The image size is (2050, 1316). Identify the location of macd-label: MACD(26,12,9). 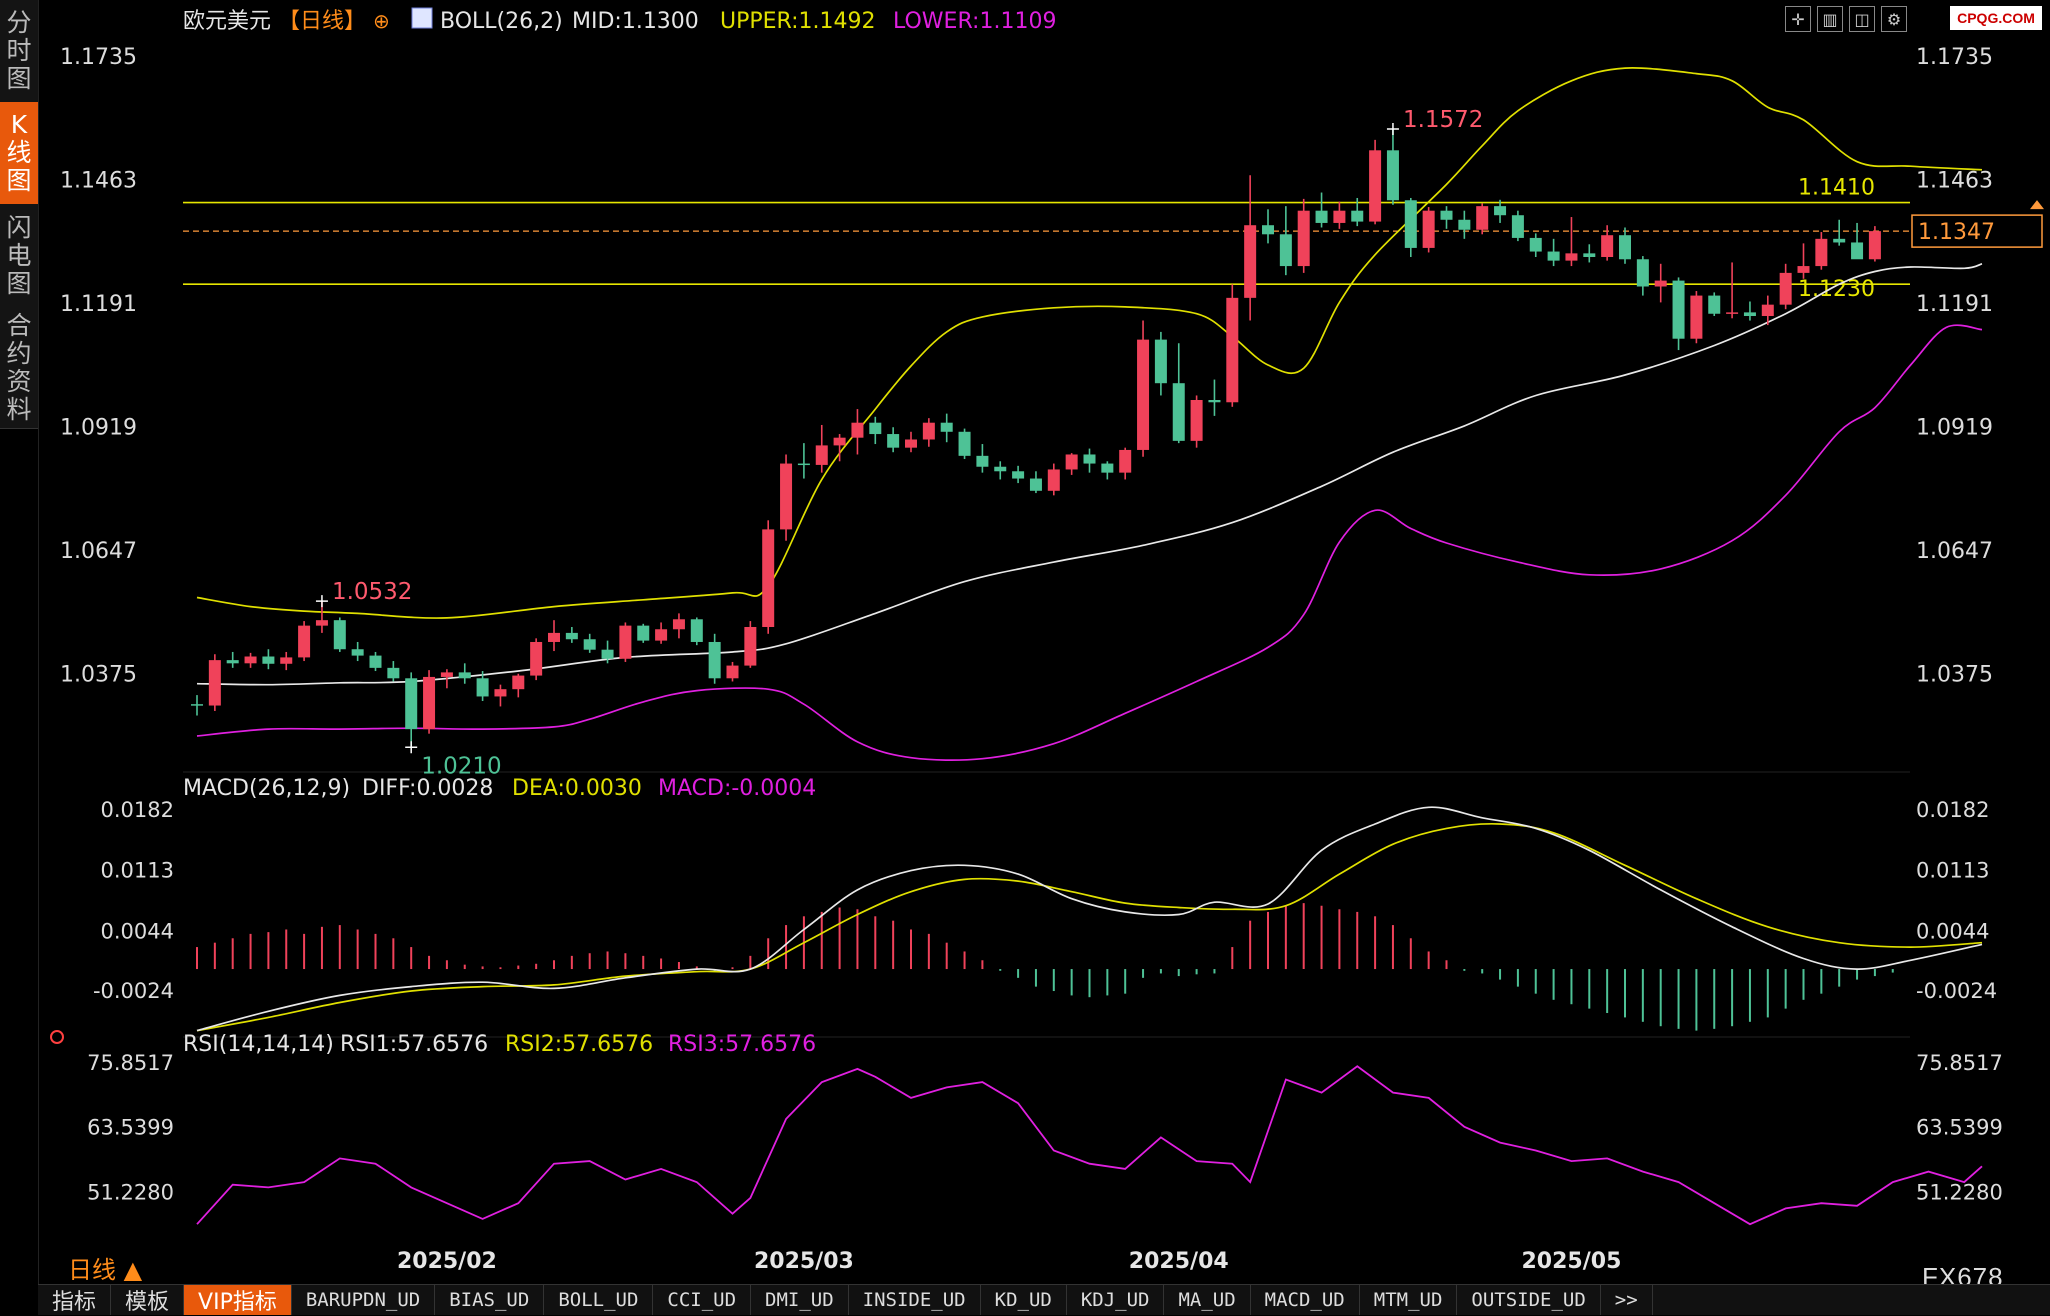
(266, 788).